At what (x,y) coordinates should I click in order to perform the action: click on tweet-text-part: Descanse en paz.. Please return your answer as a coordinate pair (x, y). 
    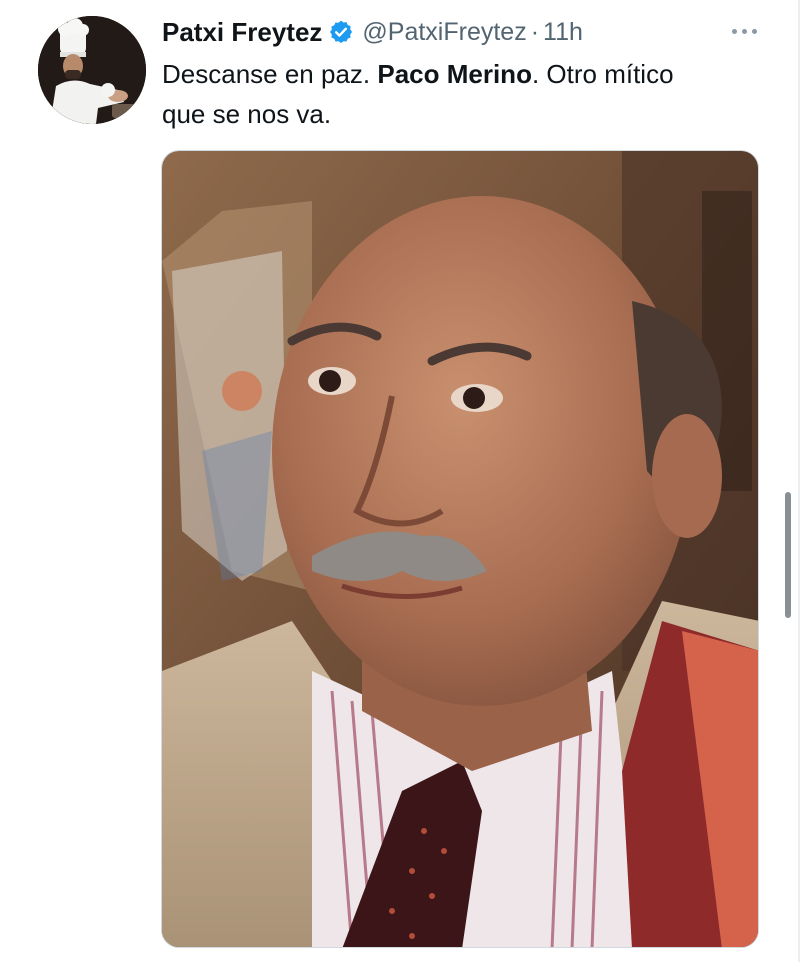
    Looking at the image, I should click on (270, 74).